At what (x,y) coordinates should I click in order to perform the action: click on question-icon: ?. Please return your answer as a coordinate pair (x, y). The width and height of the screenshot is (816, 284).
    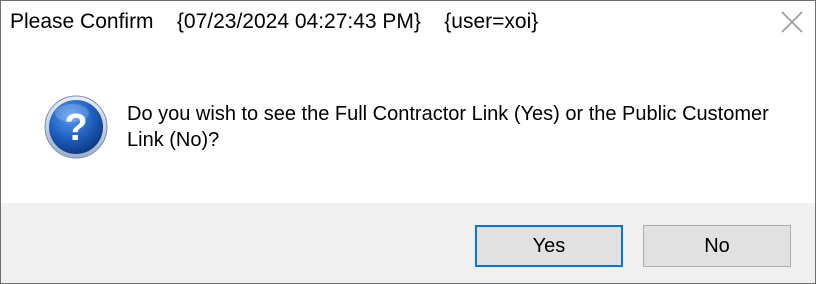
    Looking at the image, I should click on (76, 127).